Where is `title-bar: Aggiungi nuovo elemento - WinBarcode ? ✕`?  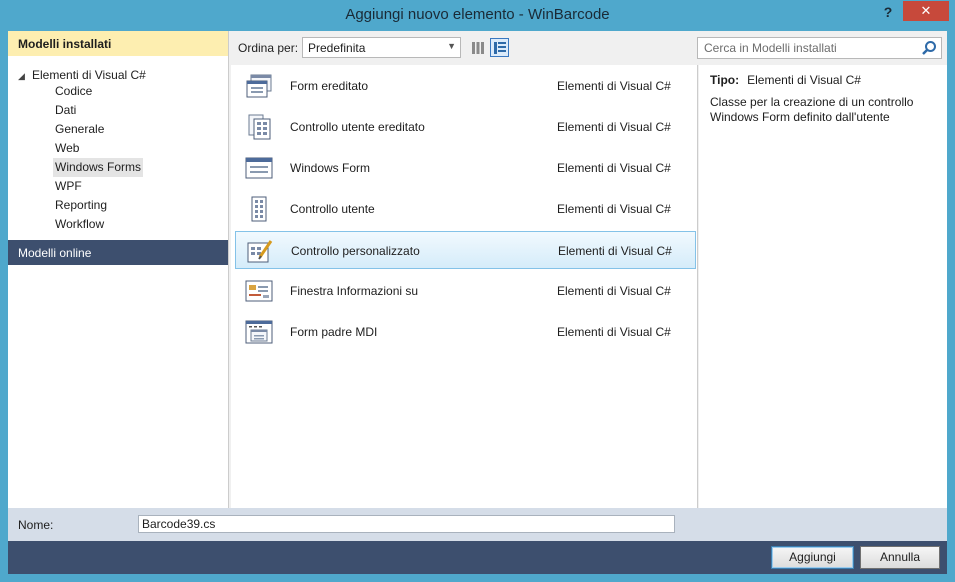 title-bar: Aggiungi nuovo elemento - WinBarcode ? ✕ is located at coordinates (477, 15).